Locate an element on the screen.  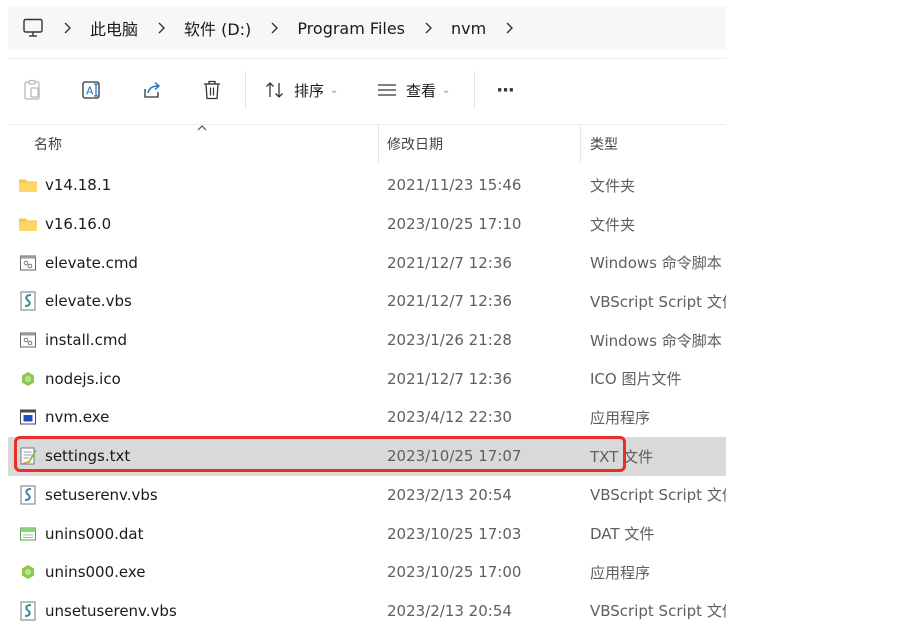
file-row: v16.16.0 2023/10/25 17:10 文件夹 is located at coordinates (367, 224).